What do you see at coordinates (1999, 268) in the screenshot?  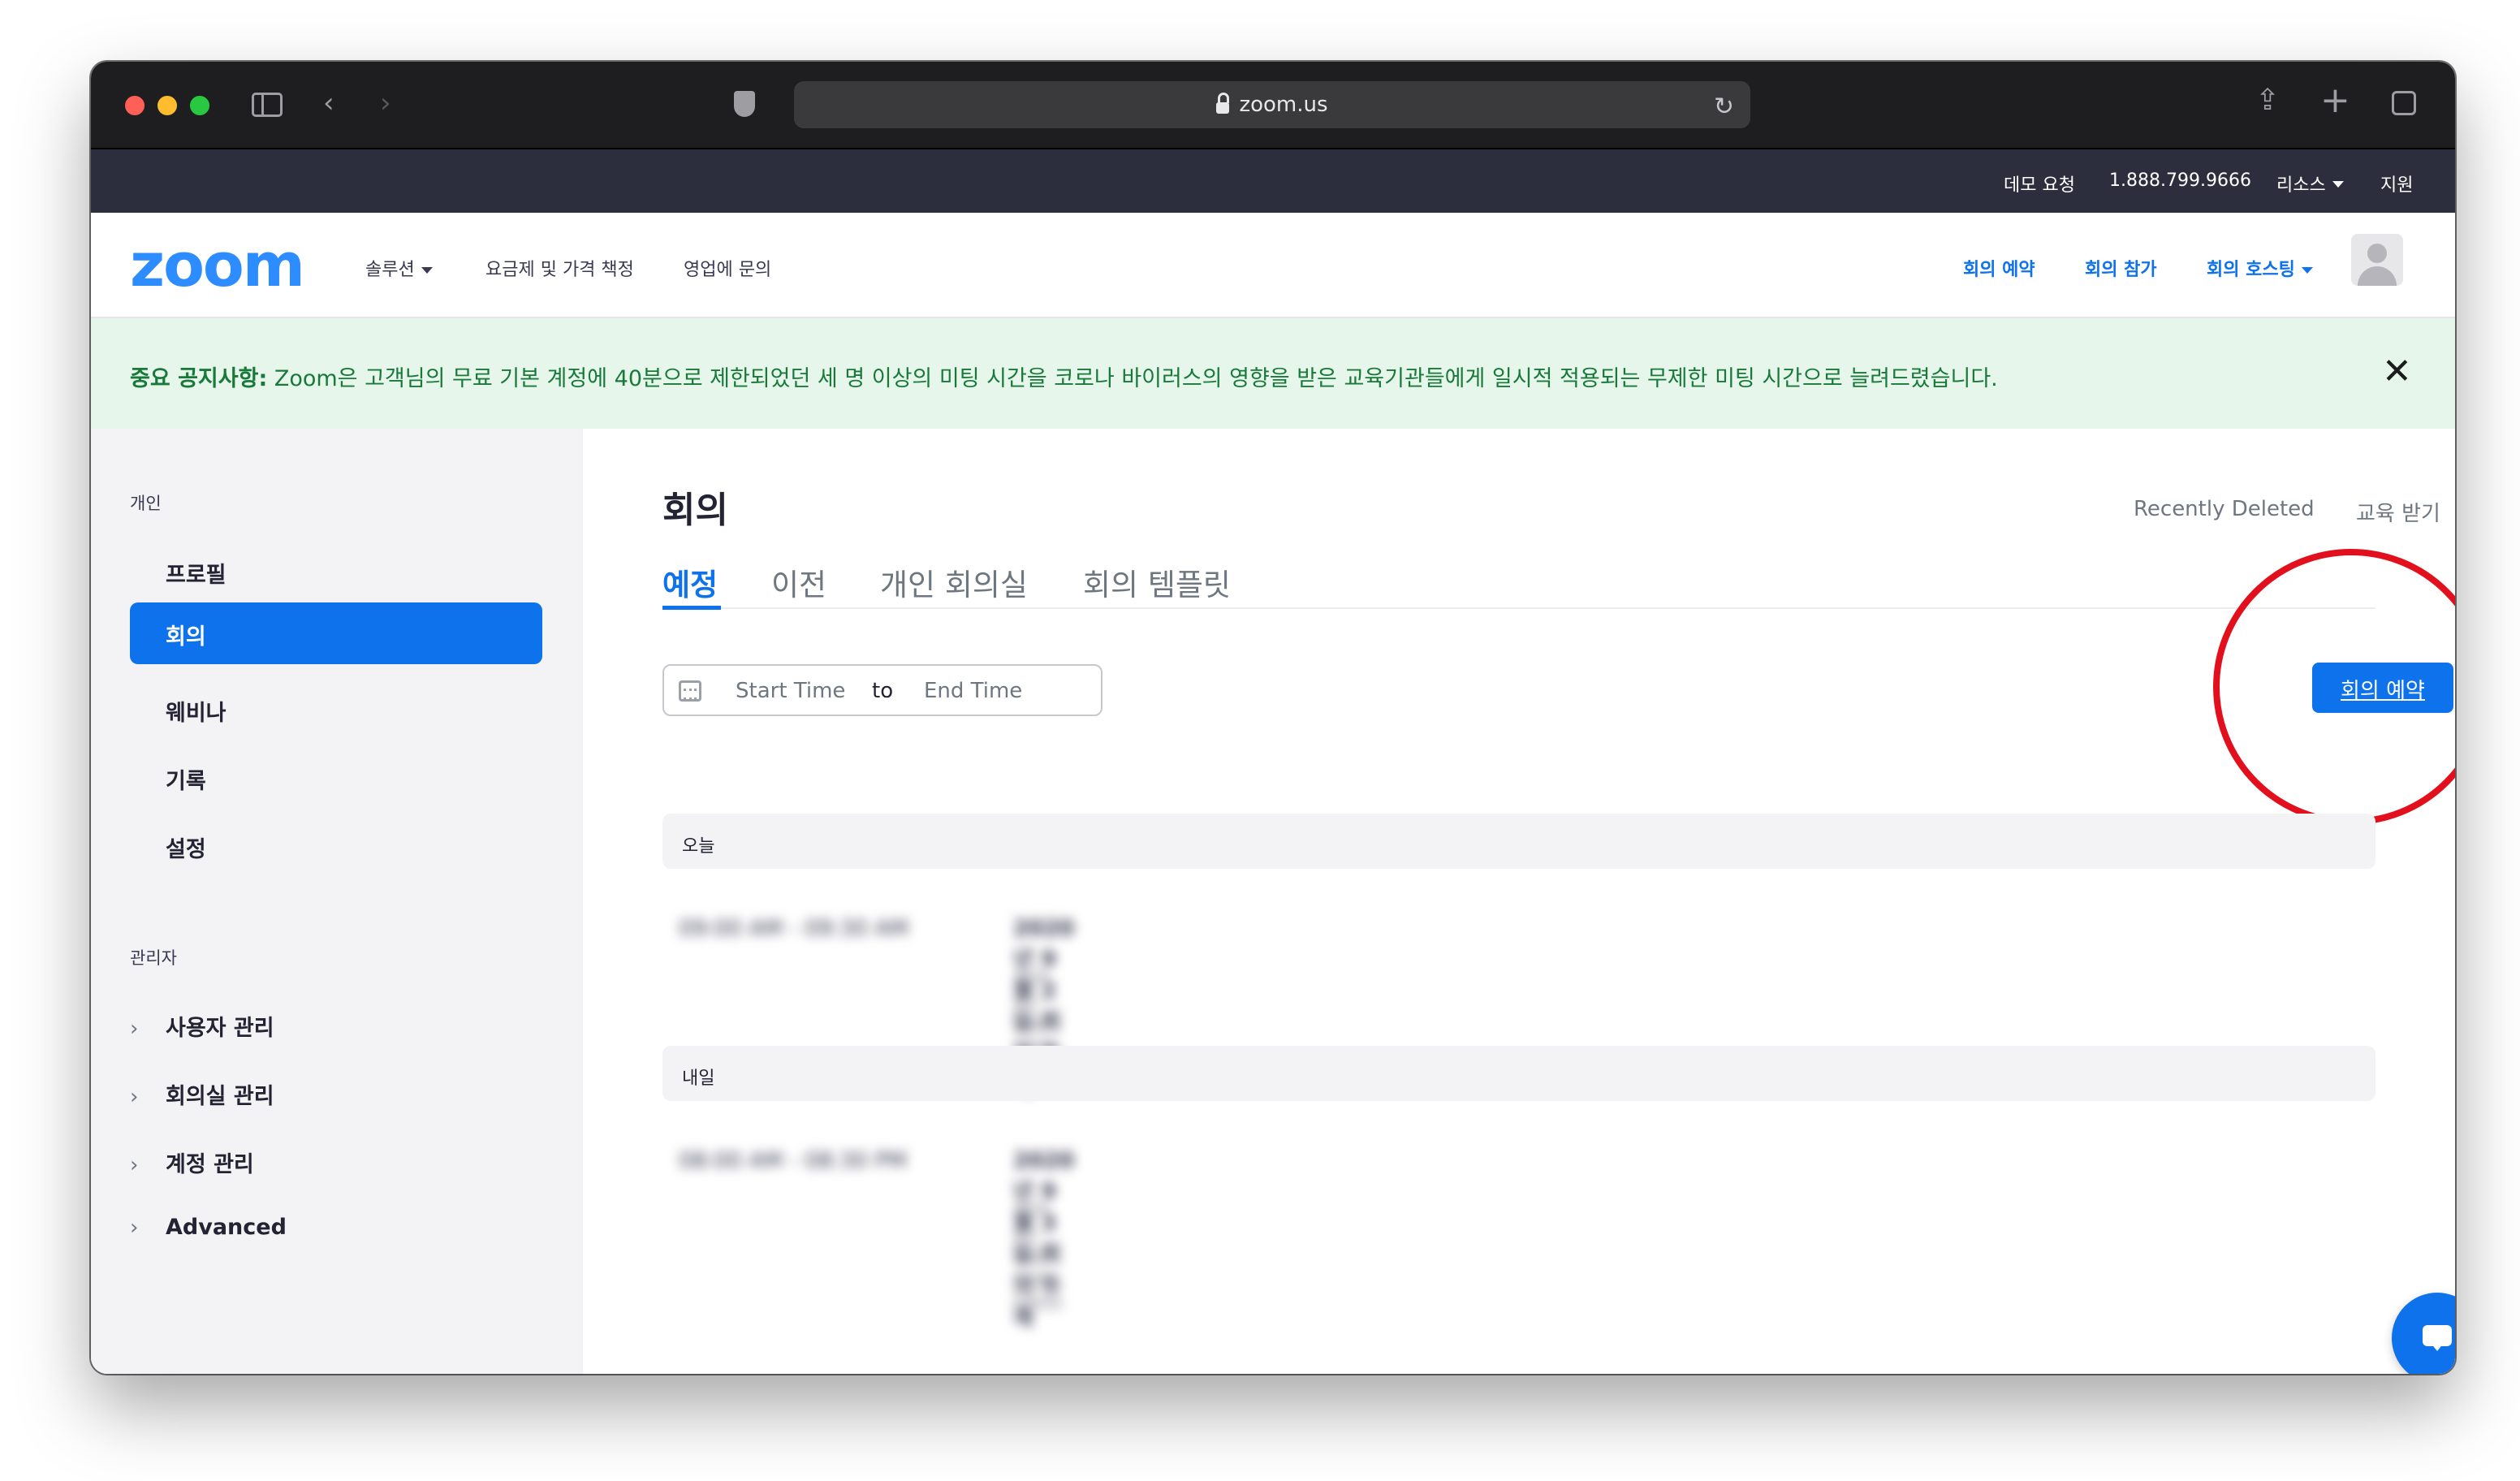 I see `schedule-meeting-link: 회의 예약` at bounding box center [1999, 268].